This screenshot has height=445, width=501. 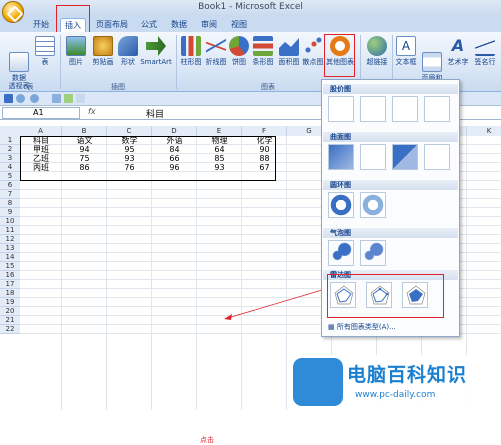 I want to click on column-header: K, so click(x=484, y=131).